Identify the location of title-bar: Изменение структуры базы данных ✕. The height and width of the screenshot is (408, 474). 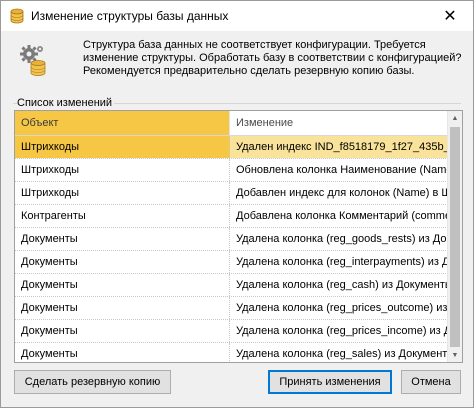
(237, 16).